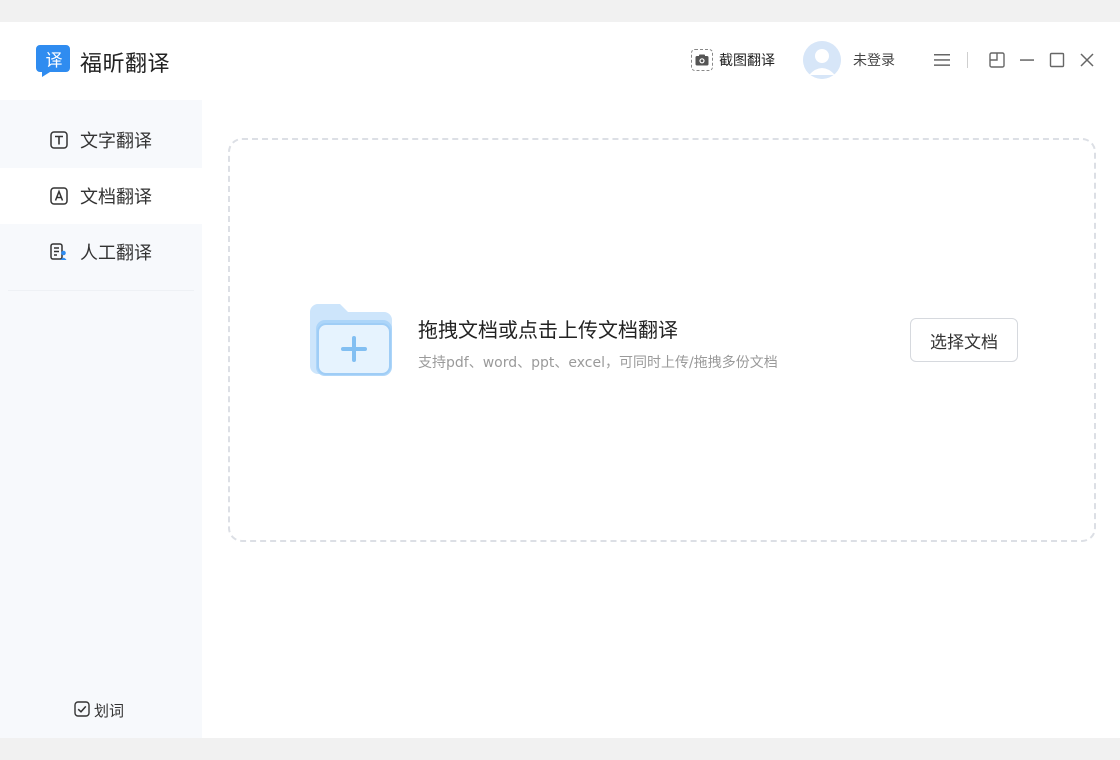  Describe the element at coordinates (964, 340) in the screenshot. I see `select-document-button: 选择文档` at that location.